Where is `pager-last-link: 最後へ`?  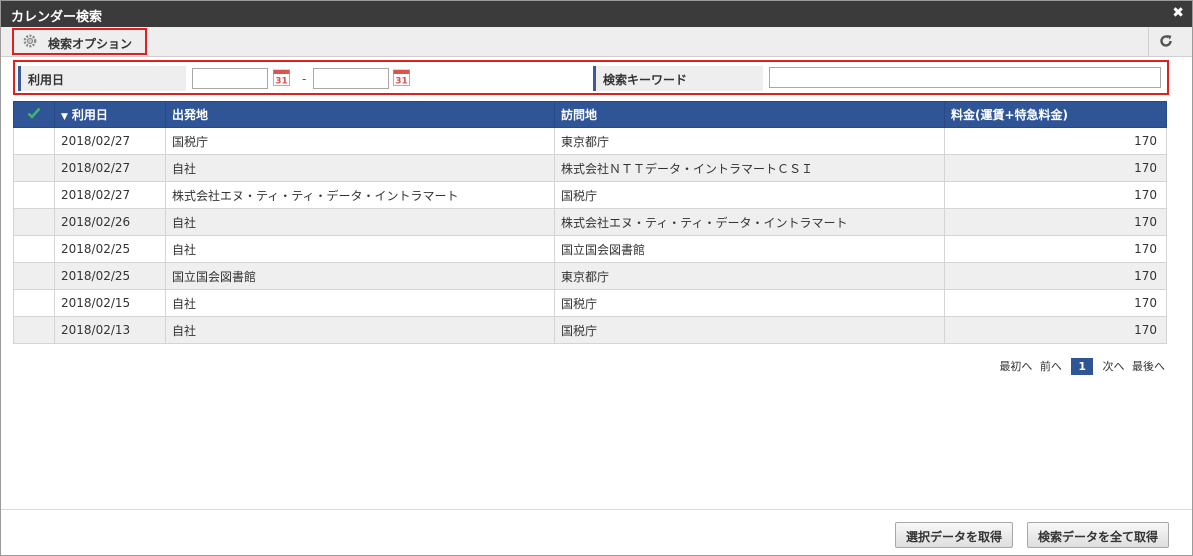
pager-last-link: 最後へ is located at coordinates (1148, 366).